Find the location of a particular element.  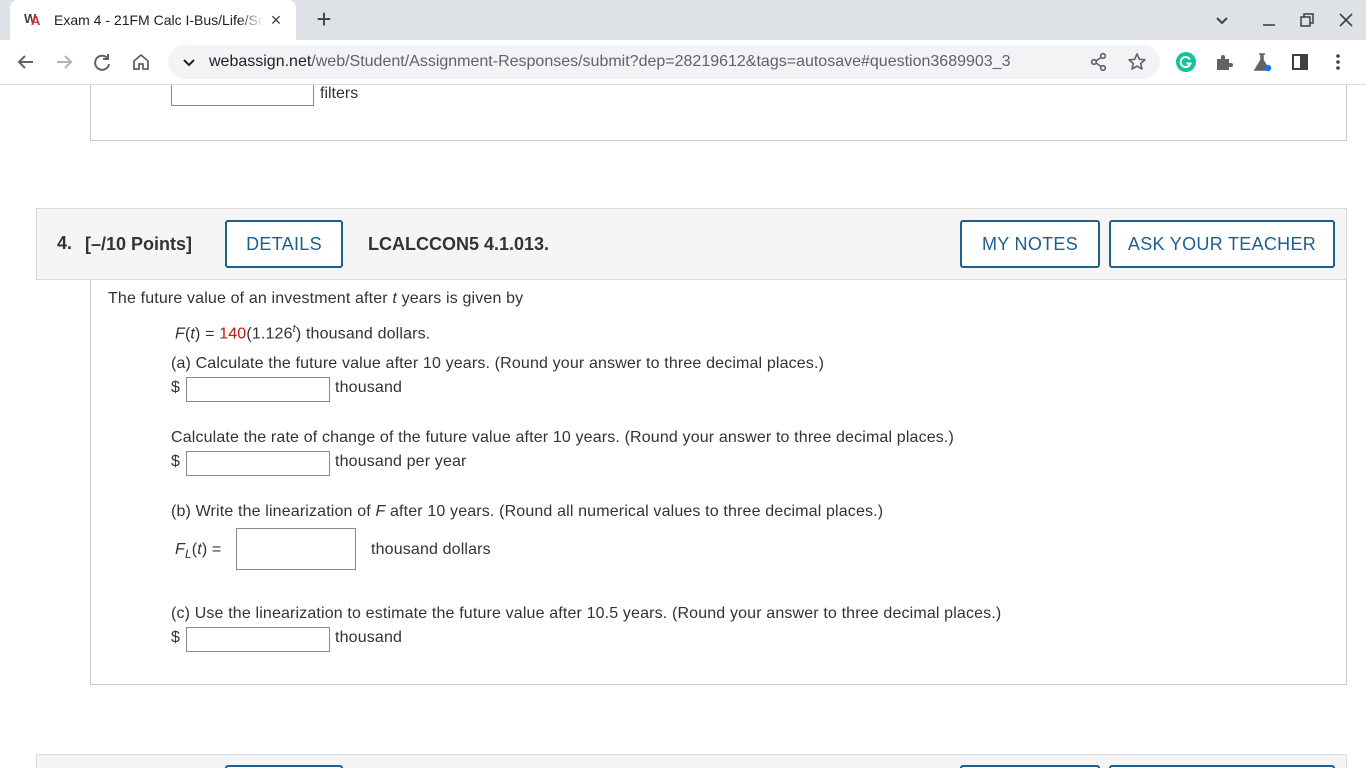

ask-your-teacher-button: ASK YOUR TEACHER is located at coordinates (1222, 244).